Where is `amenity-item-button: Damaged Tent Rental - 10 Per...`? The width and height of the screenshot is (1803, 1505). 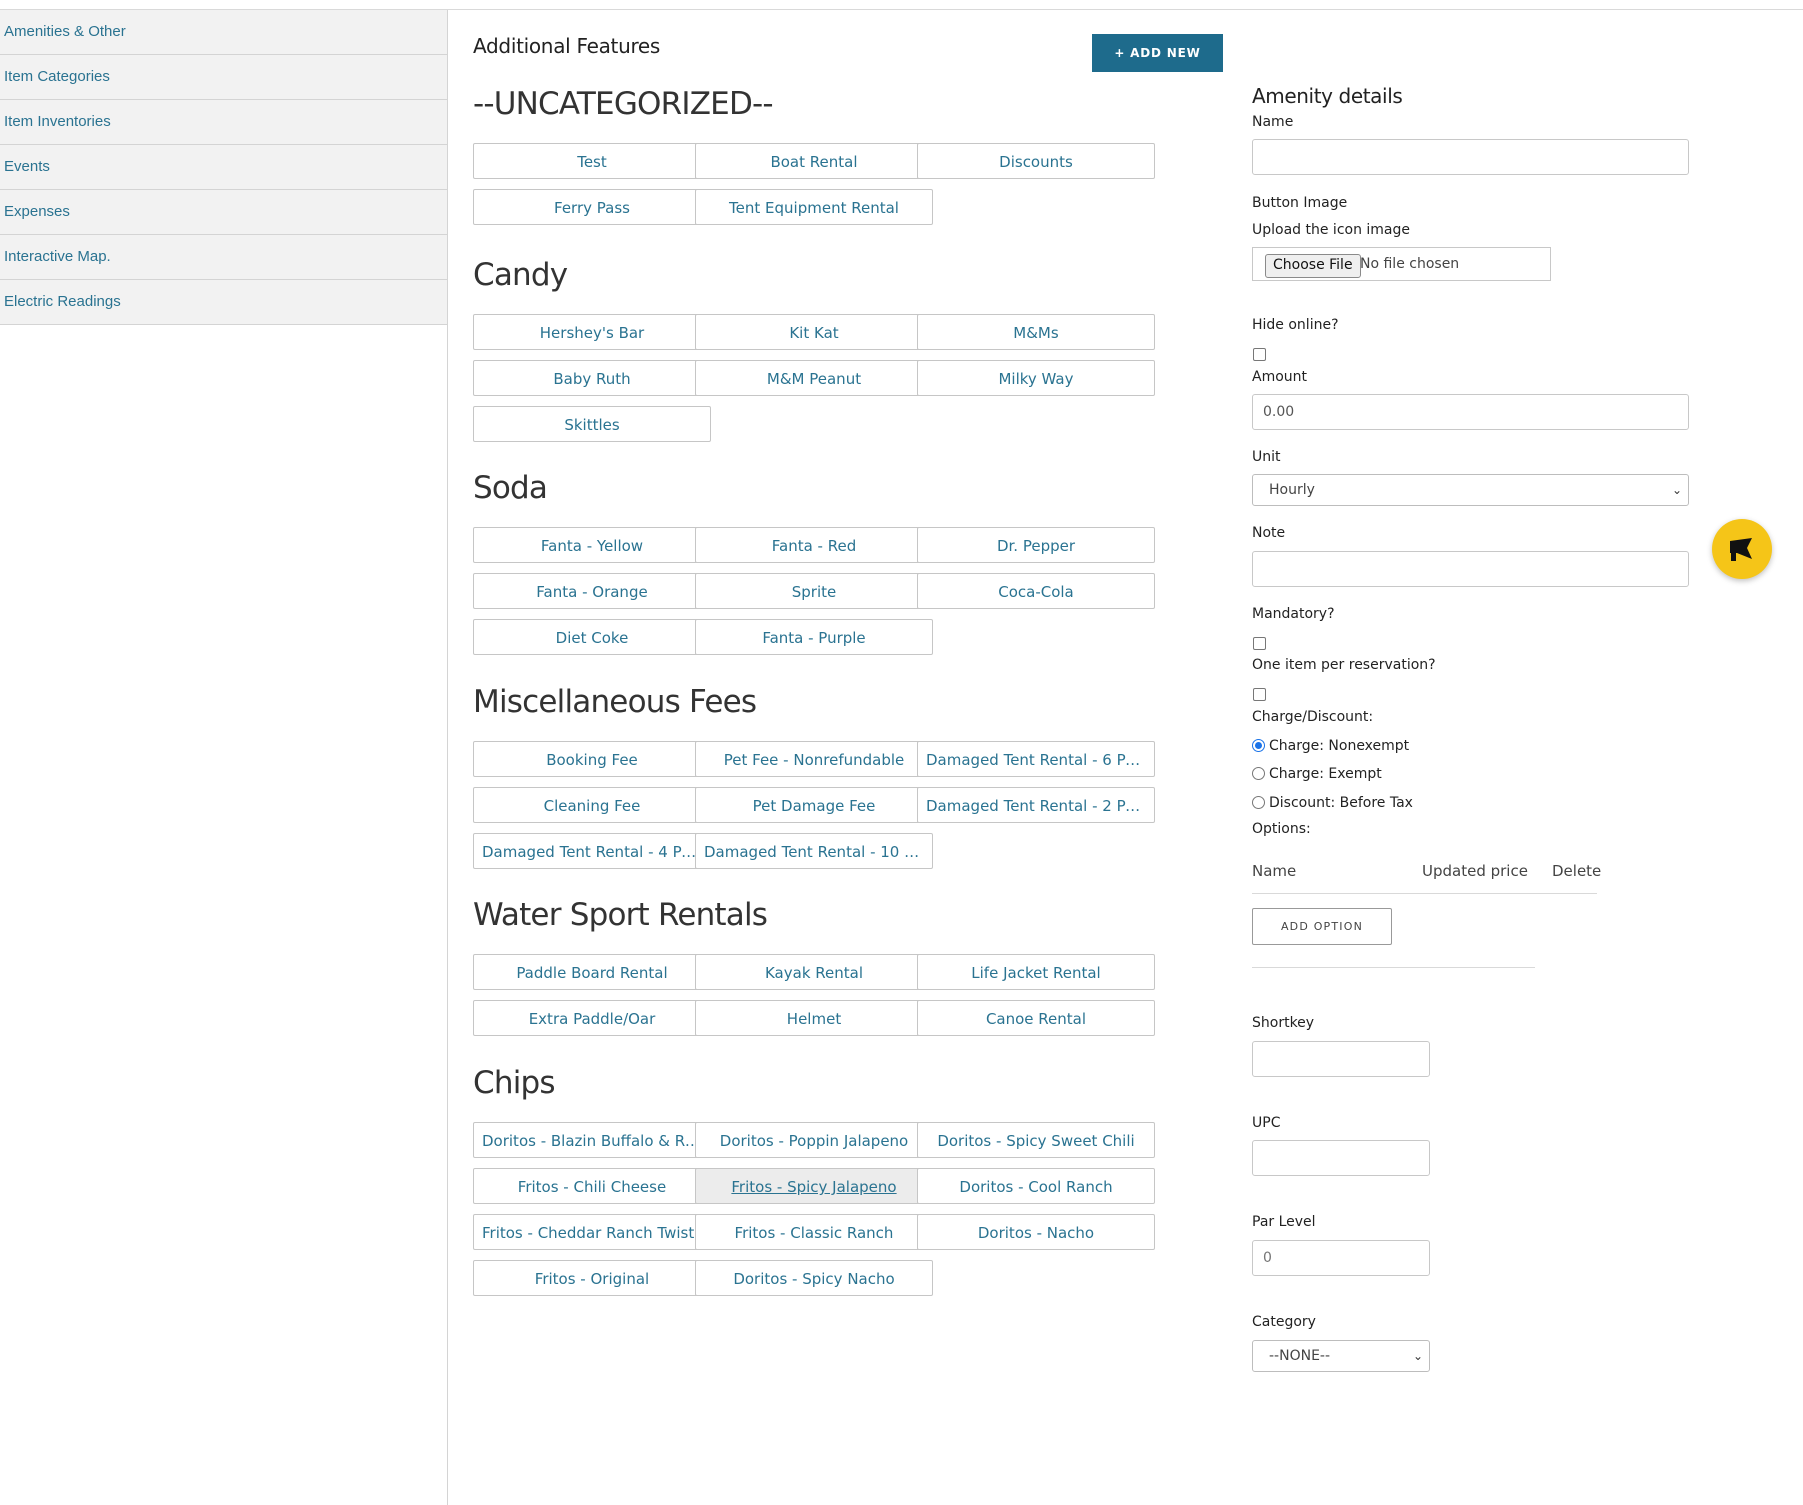
amenity-item-button: Damaged Tent Rental - 10 Per... is located at coordinates (814, 851).